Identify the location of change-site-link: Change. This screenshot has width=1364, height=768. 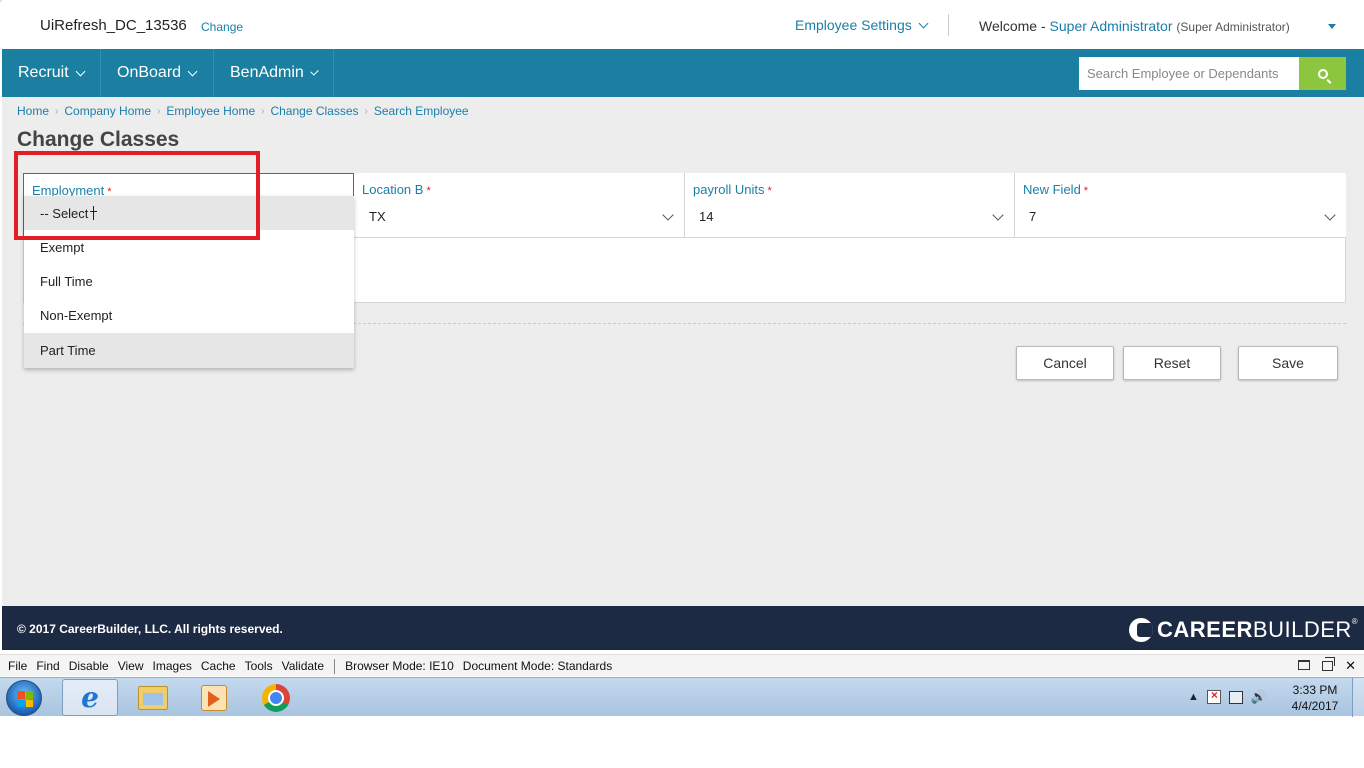
(222, 27).